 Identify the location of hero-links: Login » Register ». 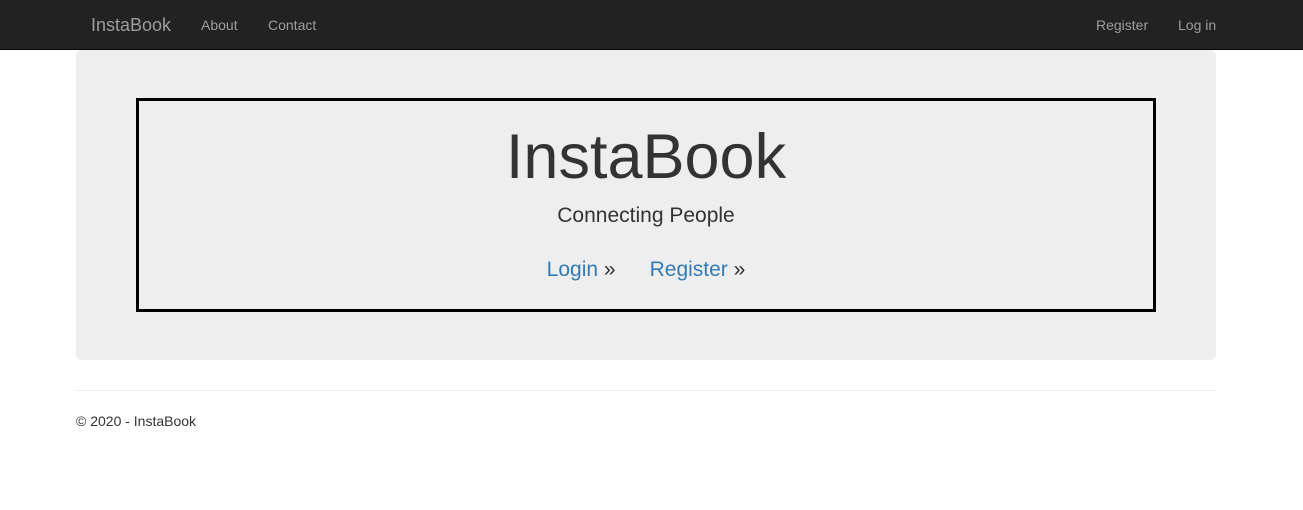
(646, 270).